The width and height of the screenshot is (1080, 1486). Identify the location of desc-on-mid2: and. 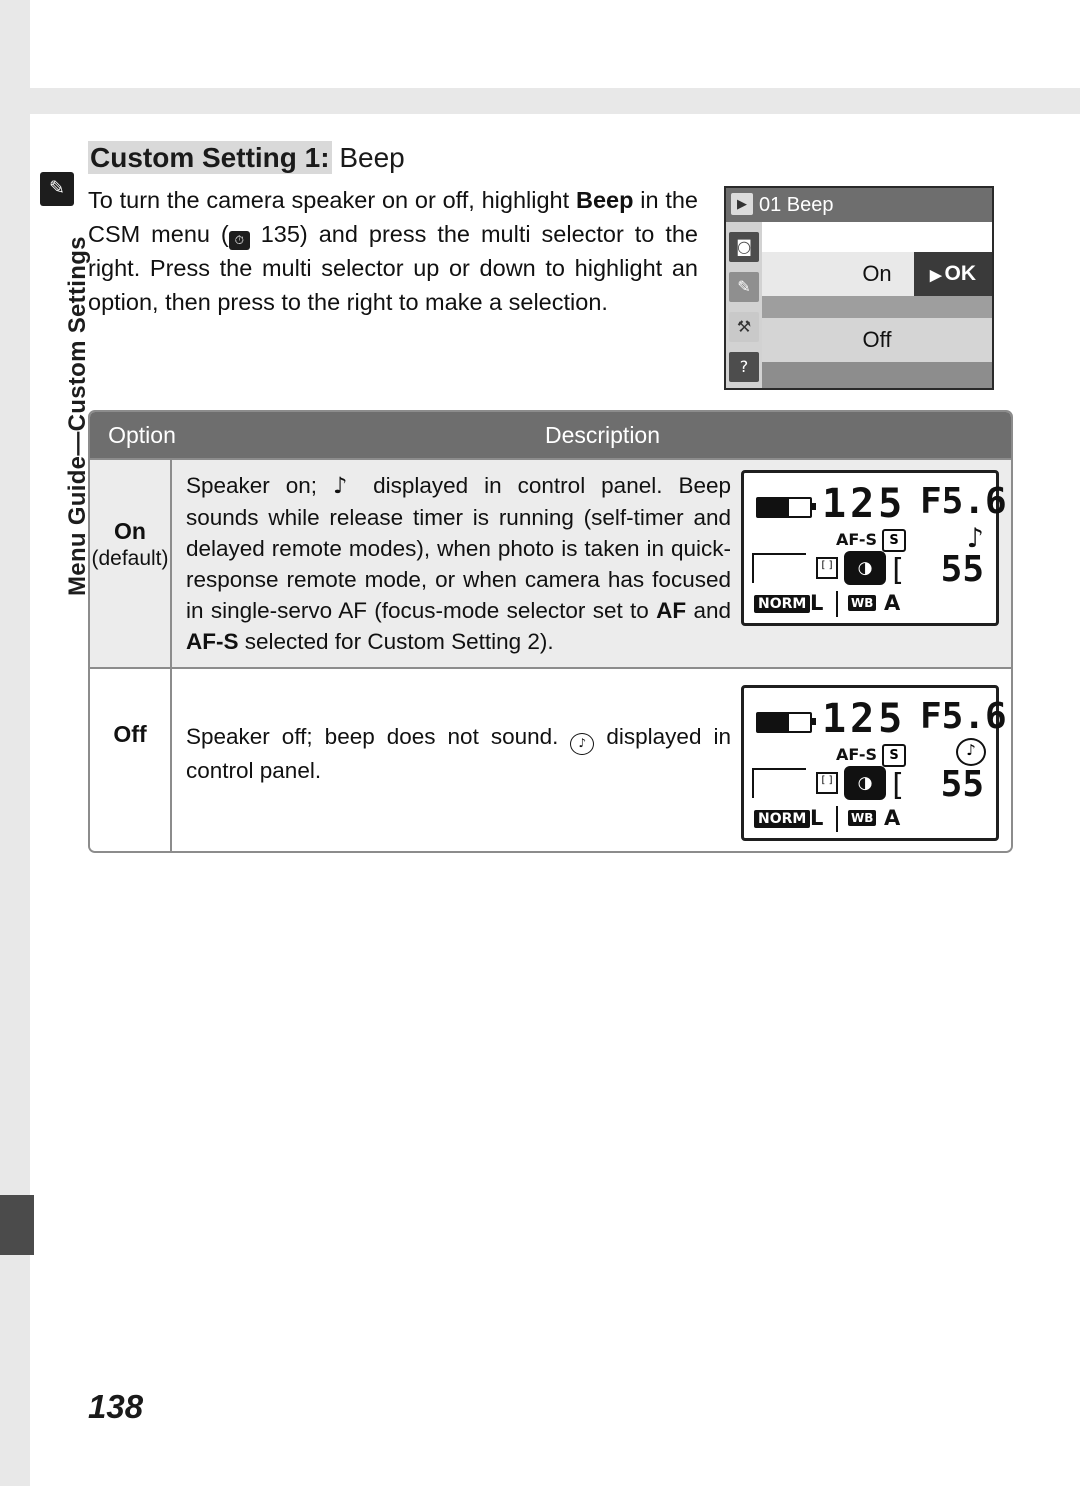
(708, 610).